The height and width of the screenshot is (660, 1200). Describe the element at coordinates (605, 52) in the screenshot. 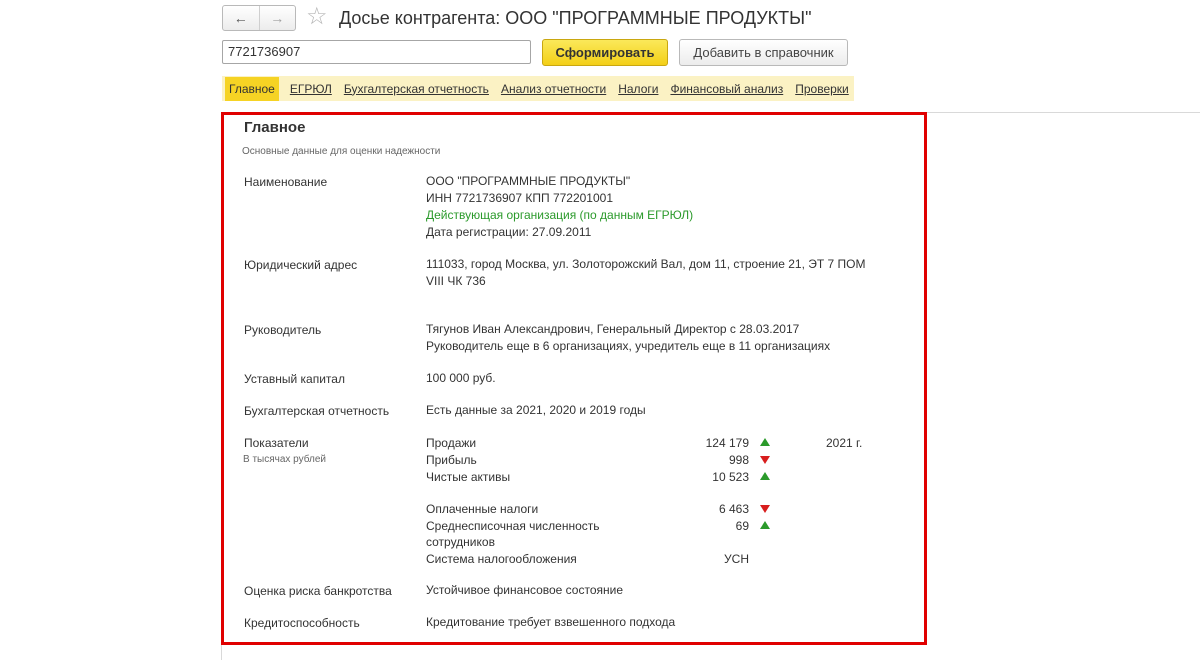

I see `generate-button: Сформировать` at that location.